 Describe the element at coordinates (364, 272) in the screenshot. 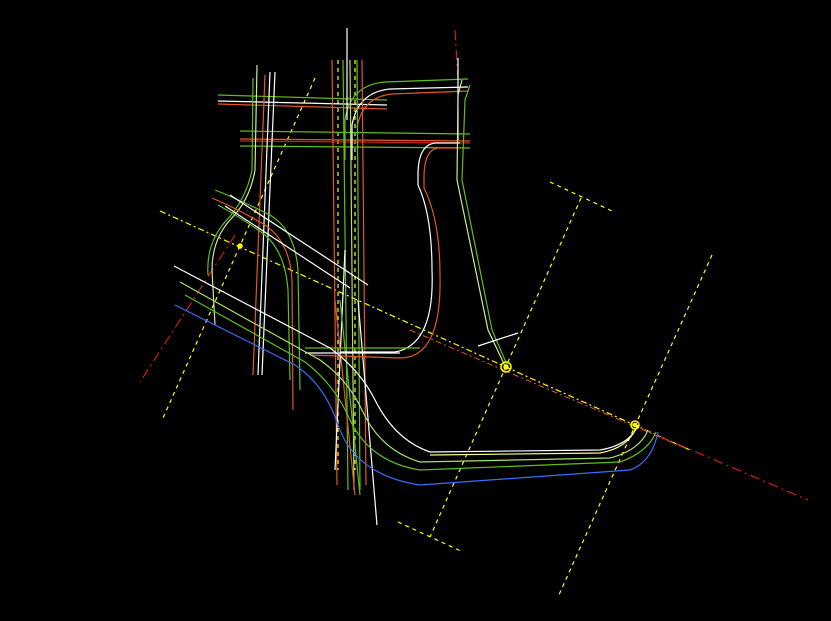

I see `corridor-orange-right` at that location.